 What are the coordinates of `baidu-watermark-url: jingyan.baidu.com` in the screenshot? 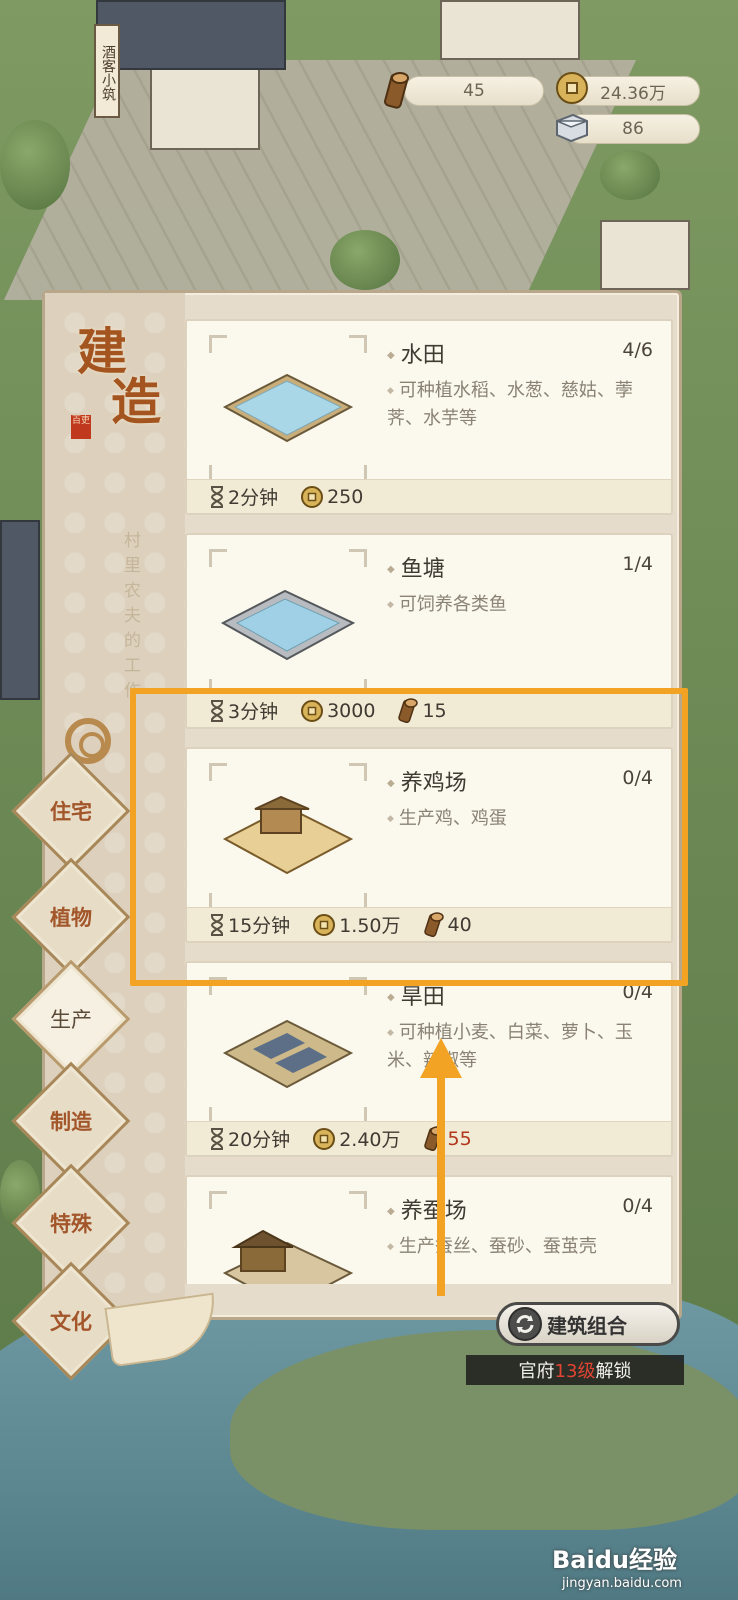 It's located at (622, 1583).